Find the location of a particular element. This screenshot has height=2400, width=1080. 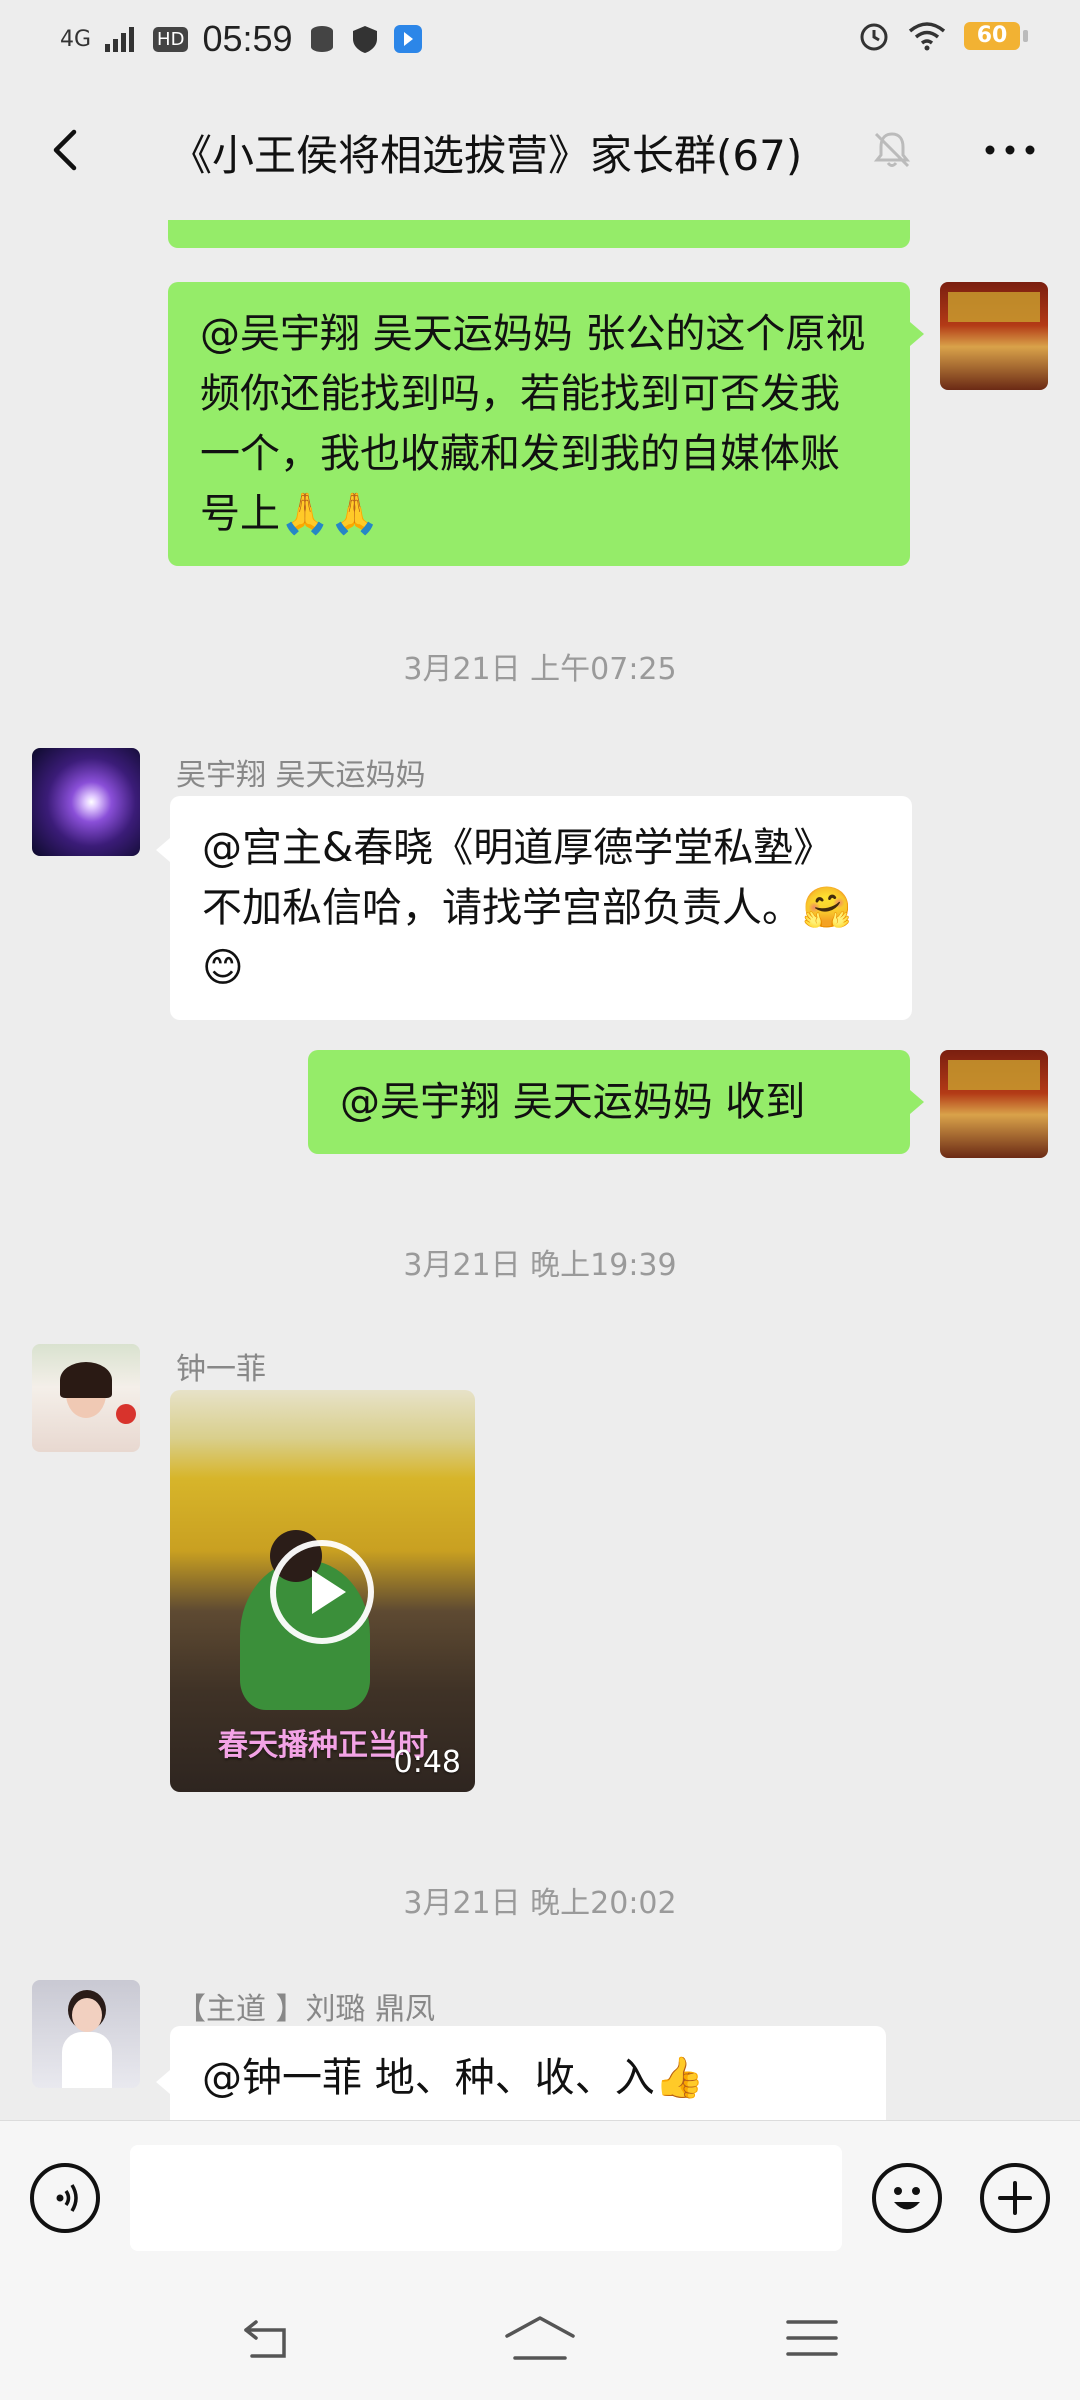

avatar-flower is located at coordinates (126, 1414).